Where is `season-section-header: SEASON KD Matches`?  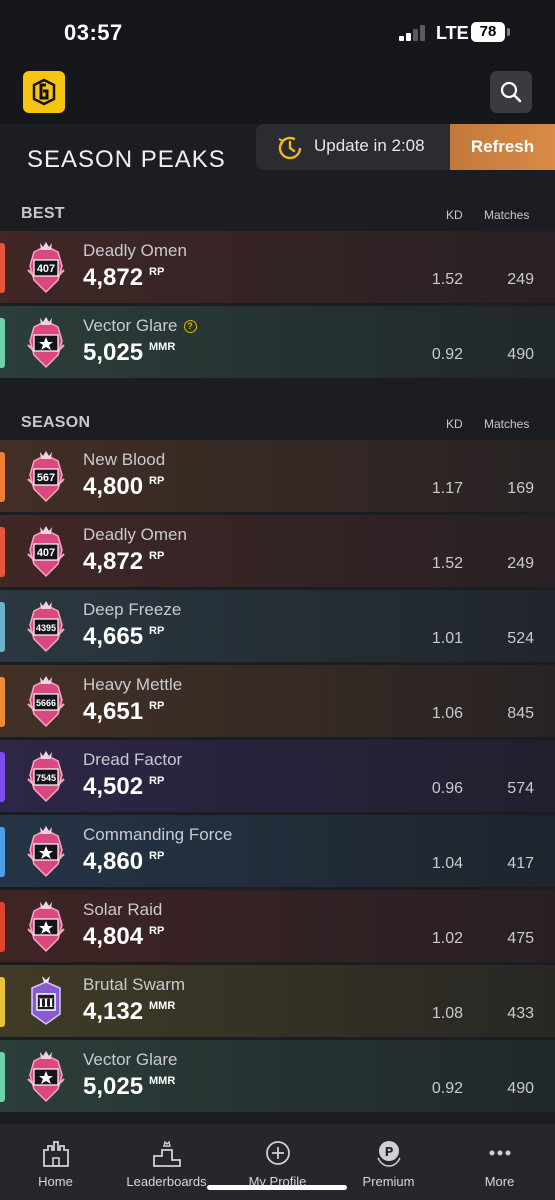 season-section-header: SEASON KD Matches is located at coordinates (277, 424).